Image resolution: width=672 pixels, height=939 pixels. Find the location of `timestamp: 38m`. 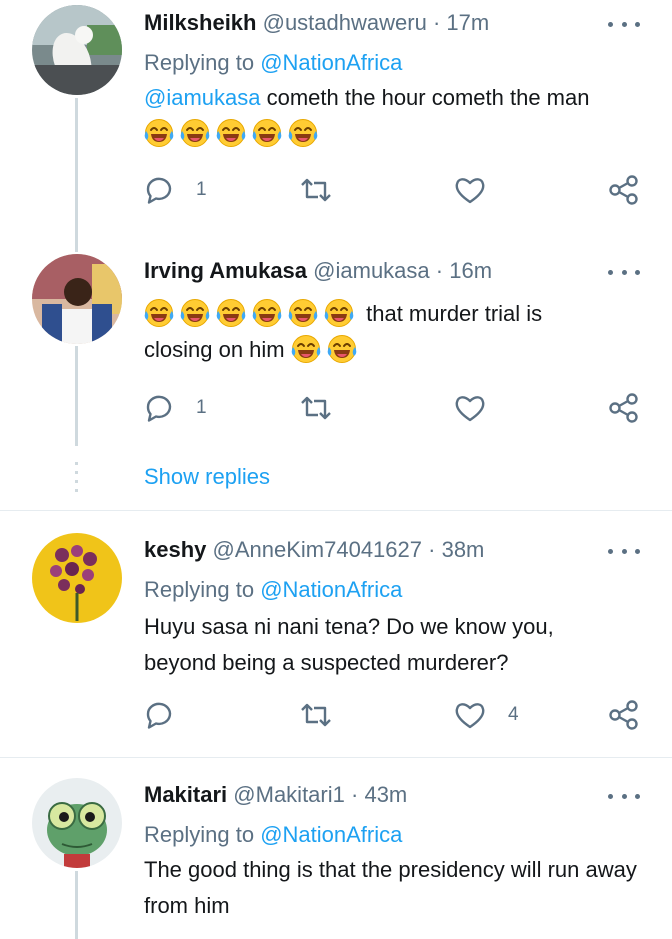

timestamp: 38m is located at coordinates (463, 549).